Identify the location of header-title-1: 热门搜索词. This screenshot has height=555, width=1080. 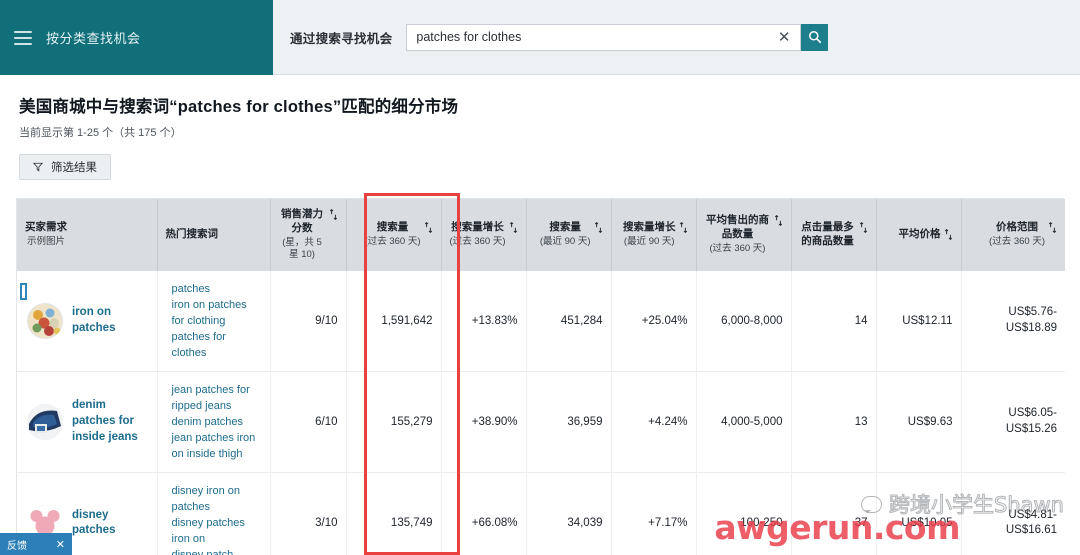
(192, 233).